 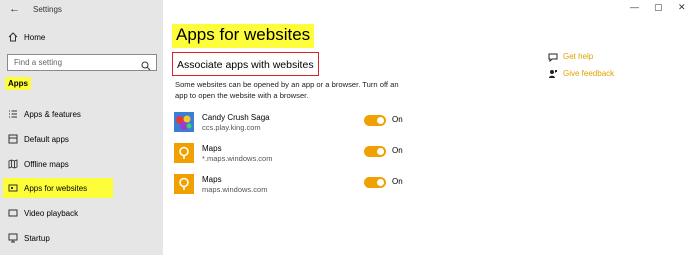 What do you see at coordinates (38, 62) in the screenshot?
I see `search-placeholder: Find a setting` at bounding box center [38, 62].